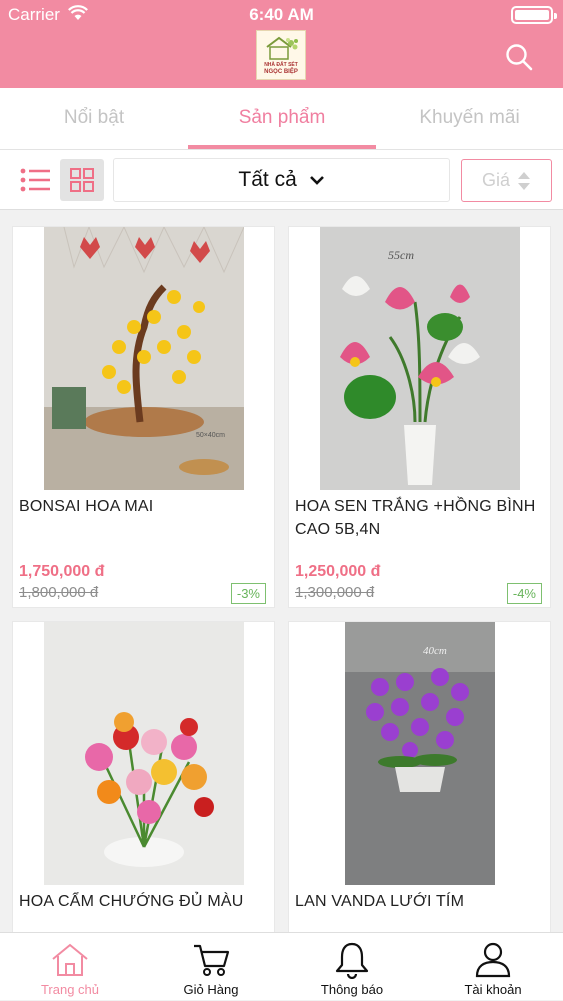  What do you see at coordinates (144, 358) in the screenshot?
I see `product-photo-bonsai: 50×40cm` at bounding box center [144, 358].